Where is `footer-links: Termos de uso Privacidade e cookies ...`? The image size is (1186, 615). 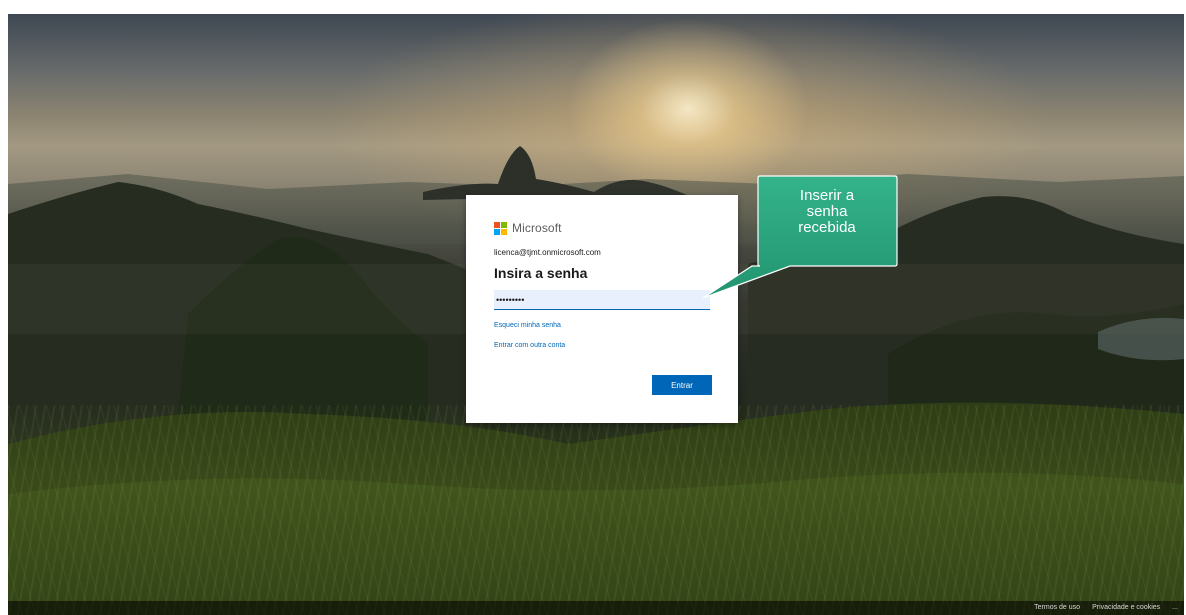 footer-links: Termos de uso Privacidade e cookies ... is located at coordinates (1106, 608).